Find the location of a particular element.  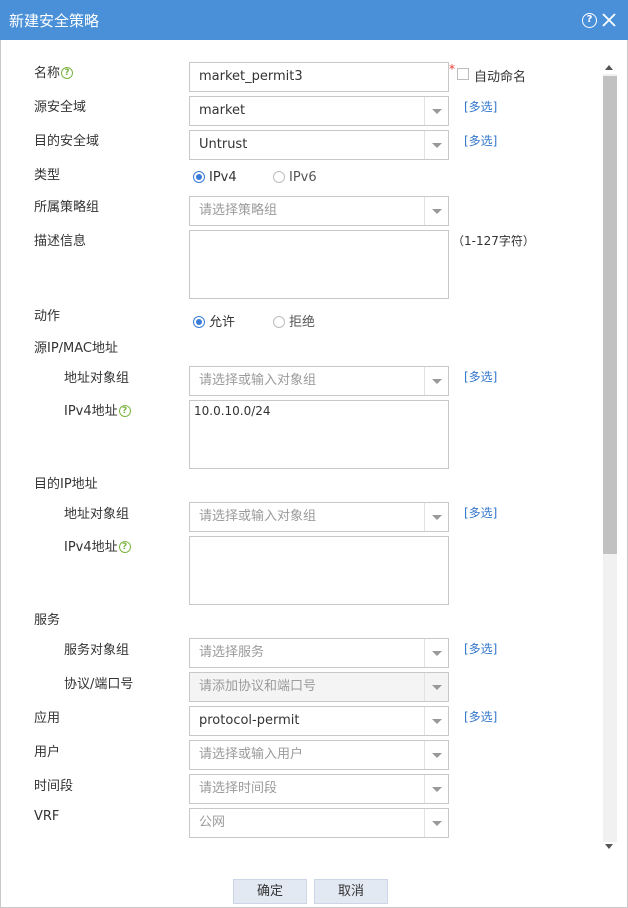

action-radio-permit: 允许 is located at coordinates (214, 320).